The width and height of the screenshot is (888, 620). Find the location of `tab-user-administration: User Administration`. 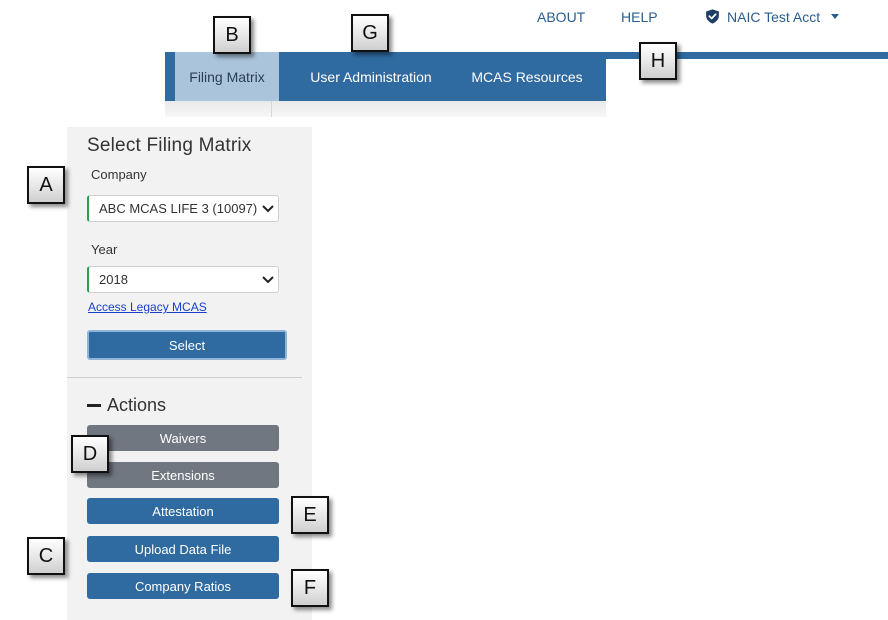

tab-user-administration: User Administration is located at coordinates (371, 76).